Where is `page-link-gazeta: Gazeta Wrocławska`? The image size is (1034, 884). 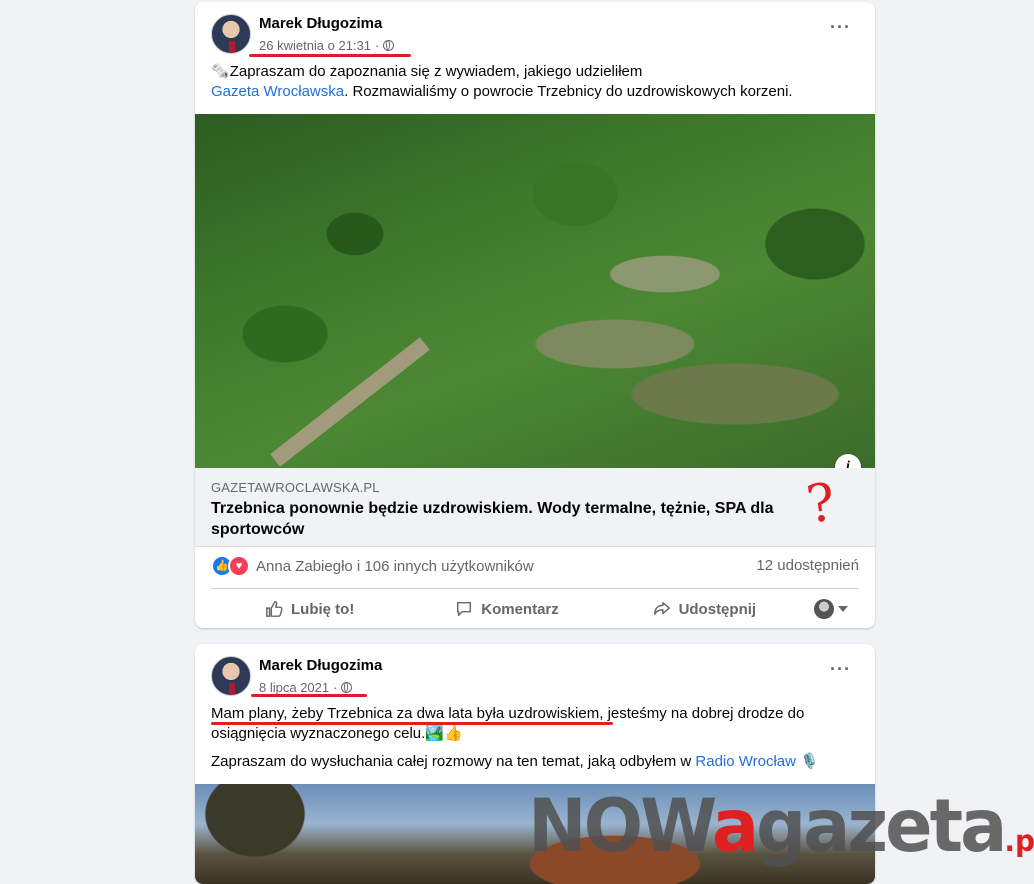
page-link-gazeta: Gazeta Wrocławska is located at coordinates (277, 91).